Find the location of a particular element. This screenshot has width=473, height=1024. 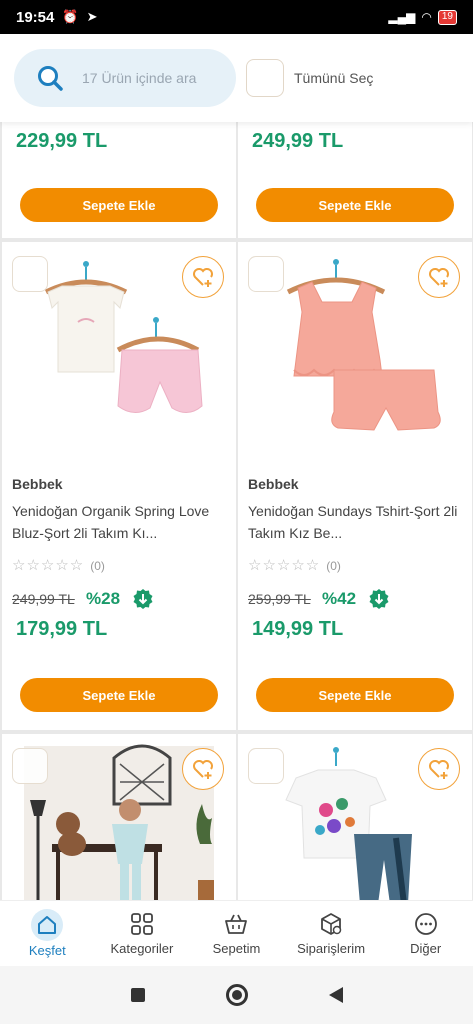

product-price: 229,99 TL is located at coordinates (62, 141).